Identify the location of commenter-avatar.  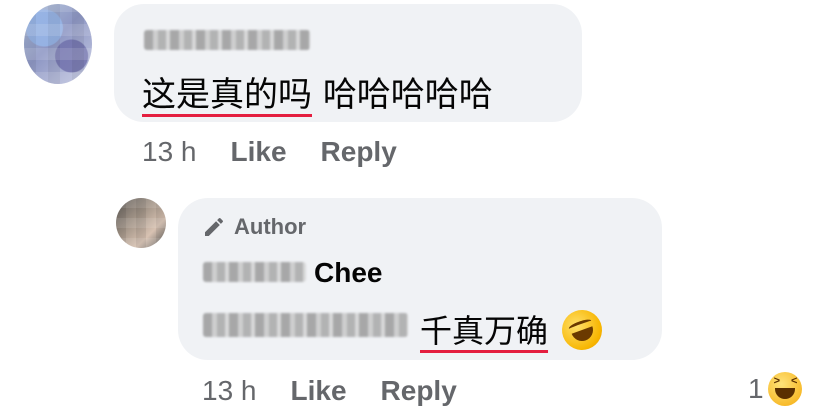
(58, 44).